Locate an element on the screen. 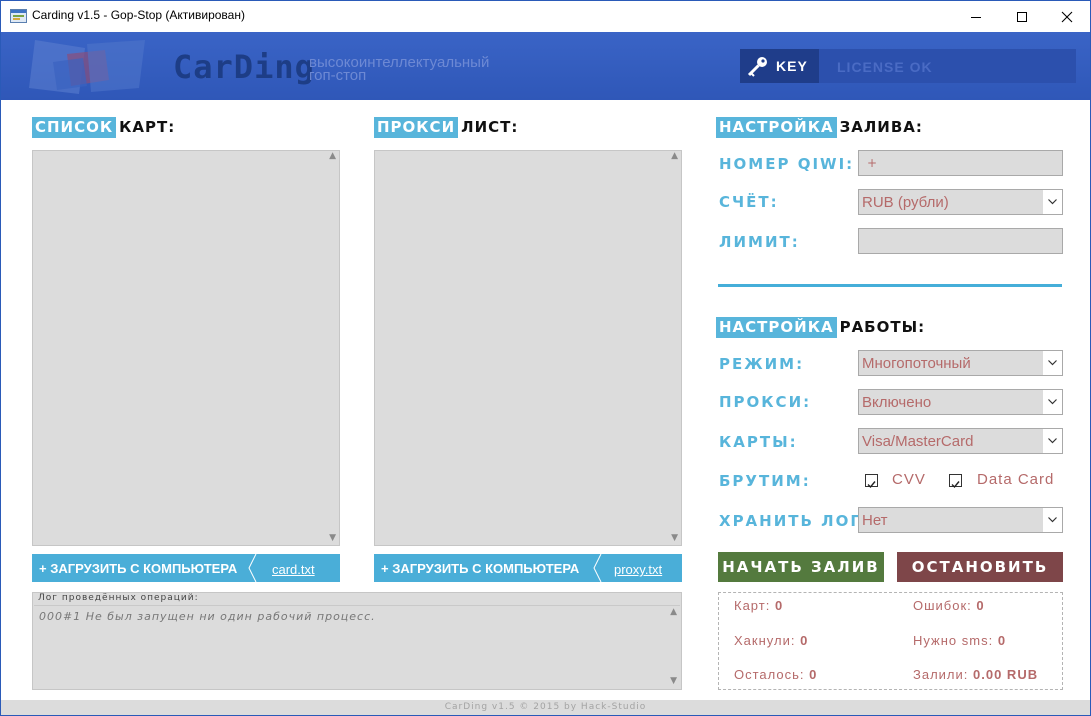 This screenshot has width=1091, height=716. minimize-icon is located at coordinates (976, 17).